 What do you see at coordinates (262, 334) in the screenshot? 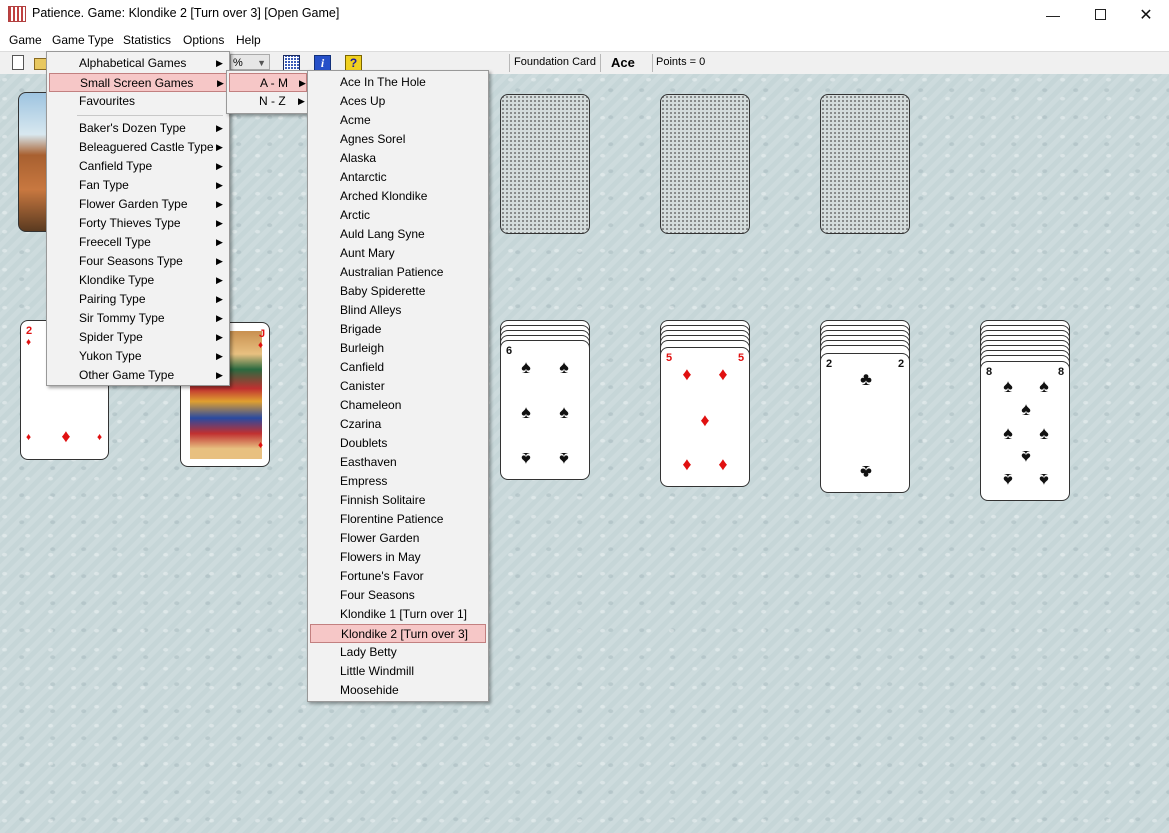
I see `card-rank: J` at bounding box center [262, 334].